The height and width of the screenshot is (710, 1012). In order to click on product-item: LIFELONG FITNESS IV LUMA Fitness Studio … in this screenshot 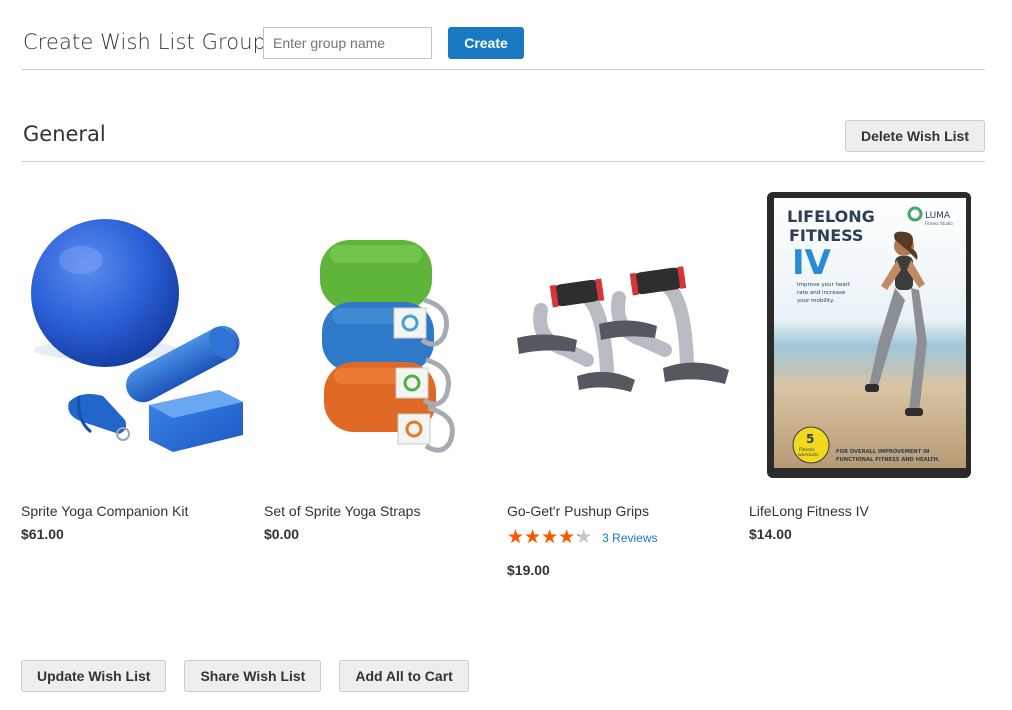, I will do `click(864, 366)`.